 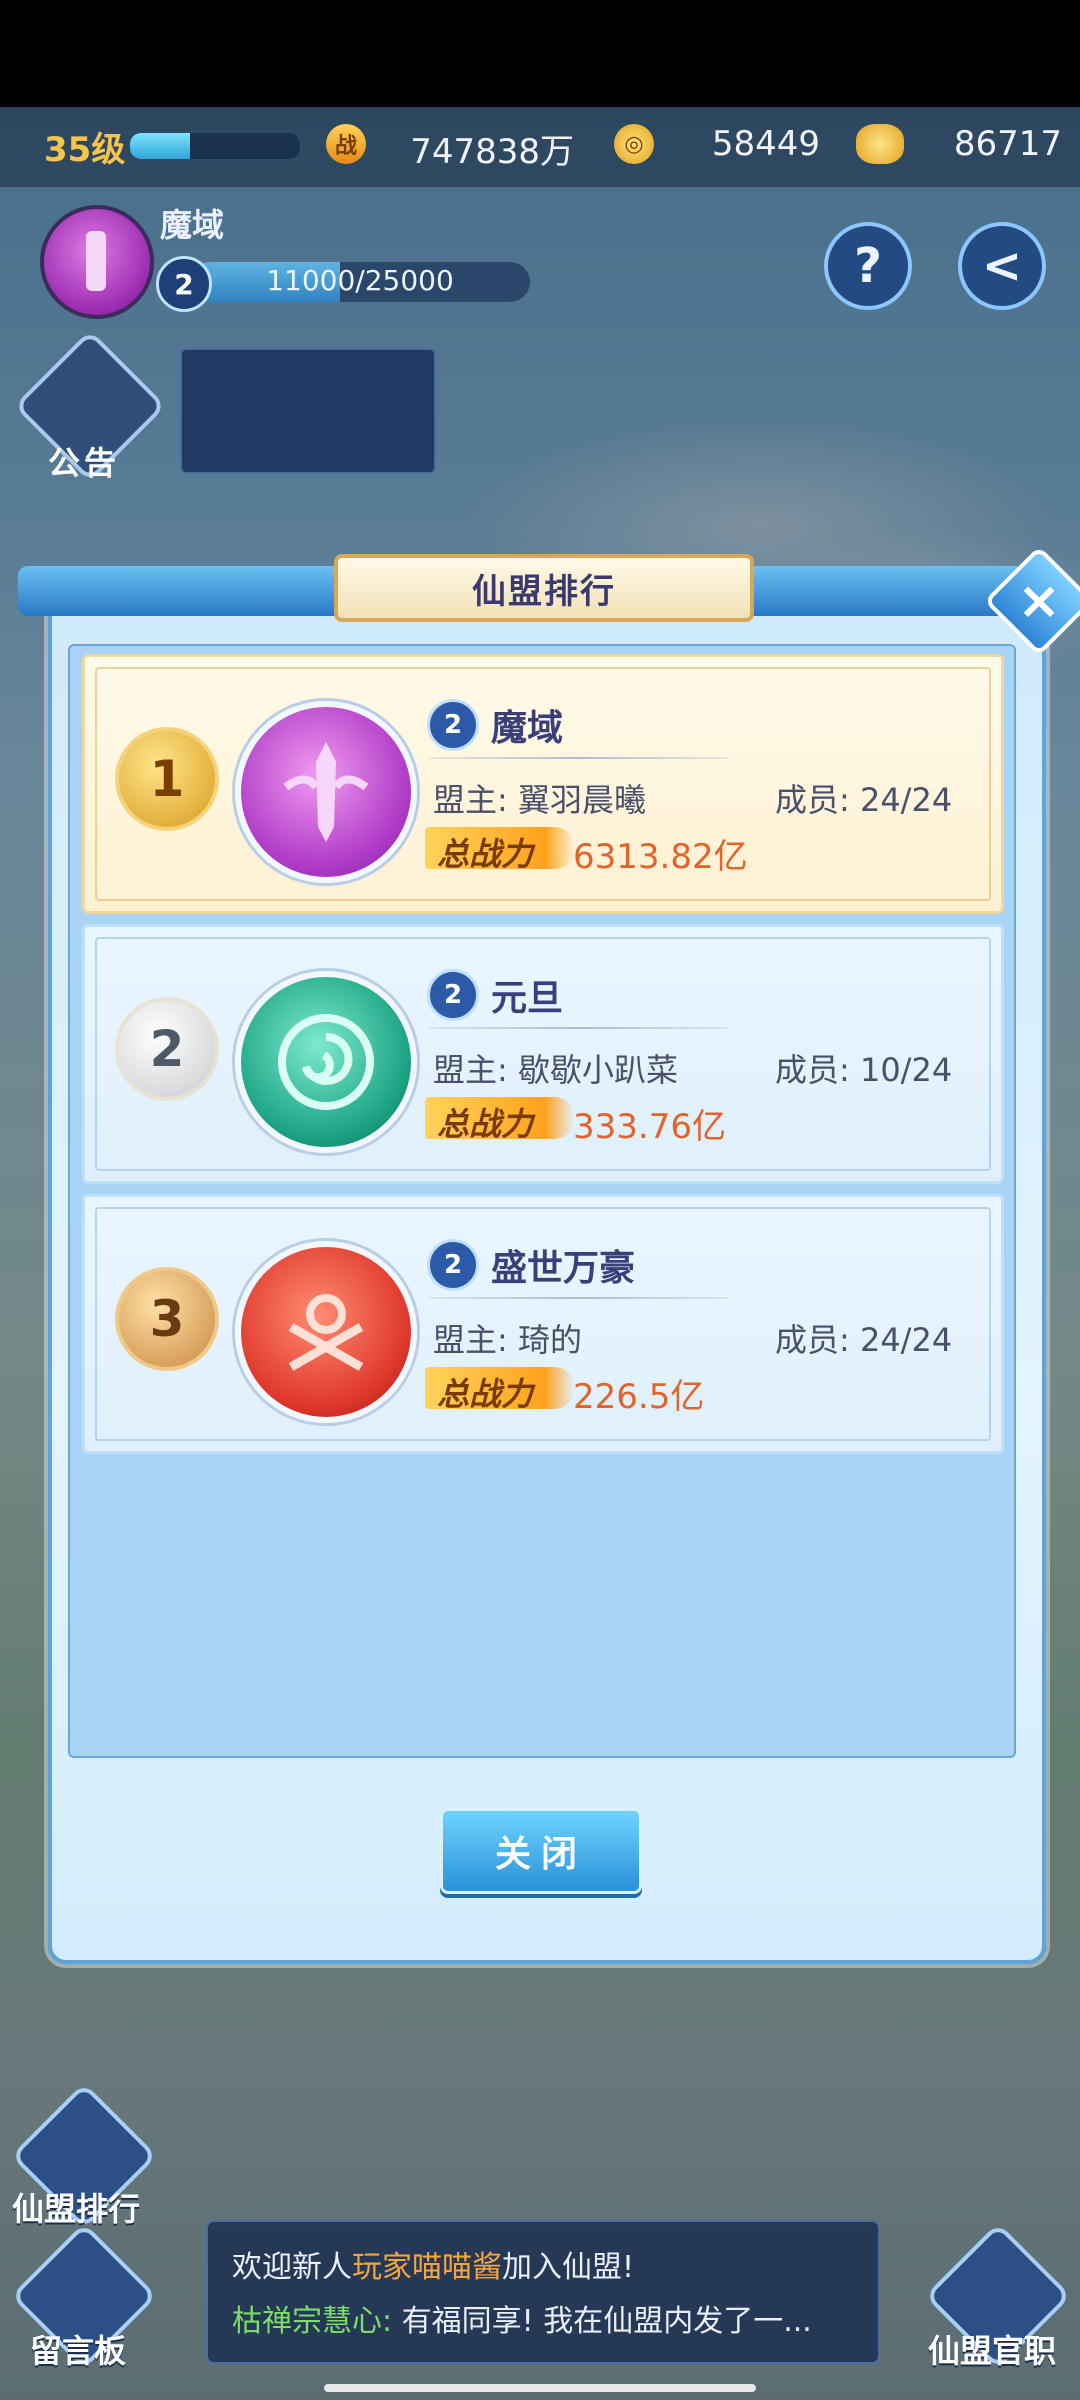 I want to click on chat-sender: 枯禅宗慧心:, so click(x=312, y=2321).